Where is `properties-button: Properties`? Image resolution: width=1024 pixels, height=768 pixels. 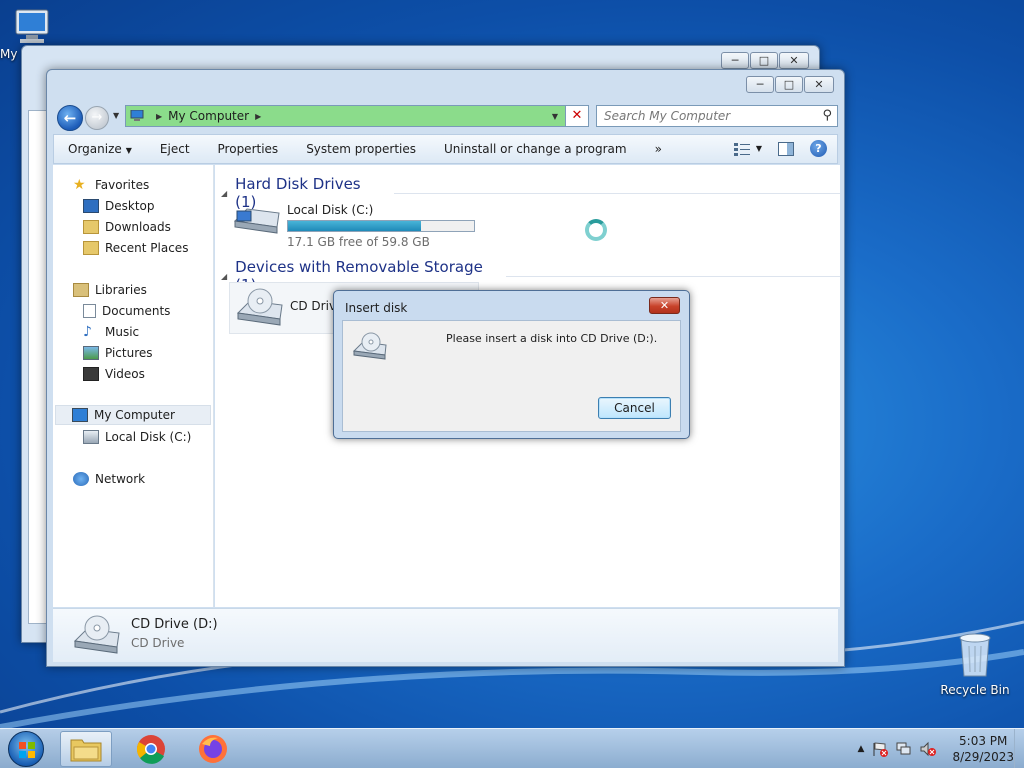
properties-button: Properties is located at coordinates (248, 149).